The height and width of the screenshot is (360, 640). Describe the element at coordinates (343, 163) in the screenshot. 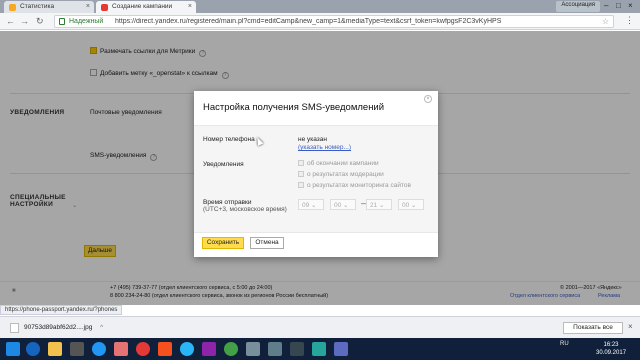

I see `option-text: об окончании кампании` at that location.